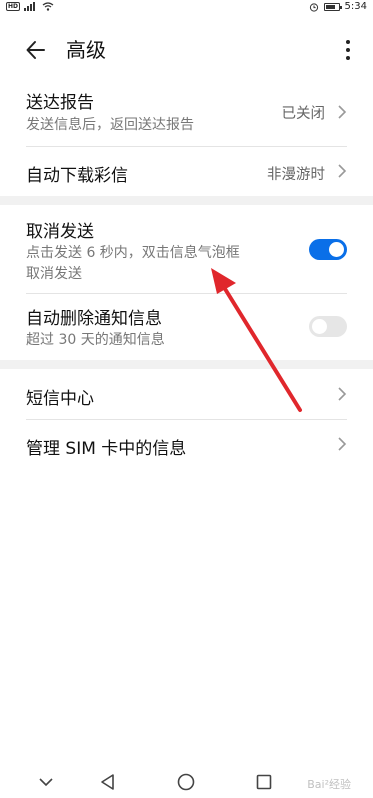 Image resolution: width=373 pixels, height=798 pixels. I want to click on auto-delete-toggle, so click(328, 326).